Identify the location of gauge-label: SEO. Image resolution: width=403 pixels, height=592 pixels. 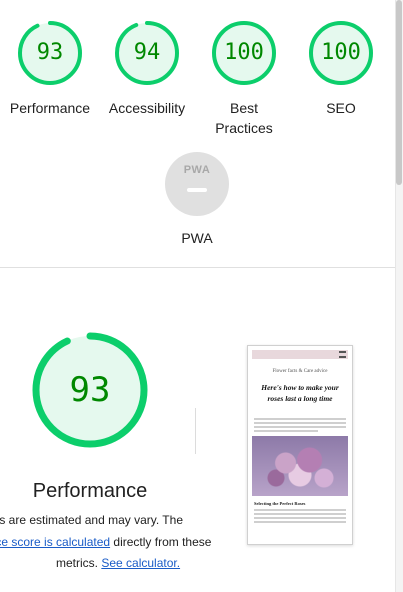
(341, 108).